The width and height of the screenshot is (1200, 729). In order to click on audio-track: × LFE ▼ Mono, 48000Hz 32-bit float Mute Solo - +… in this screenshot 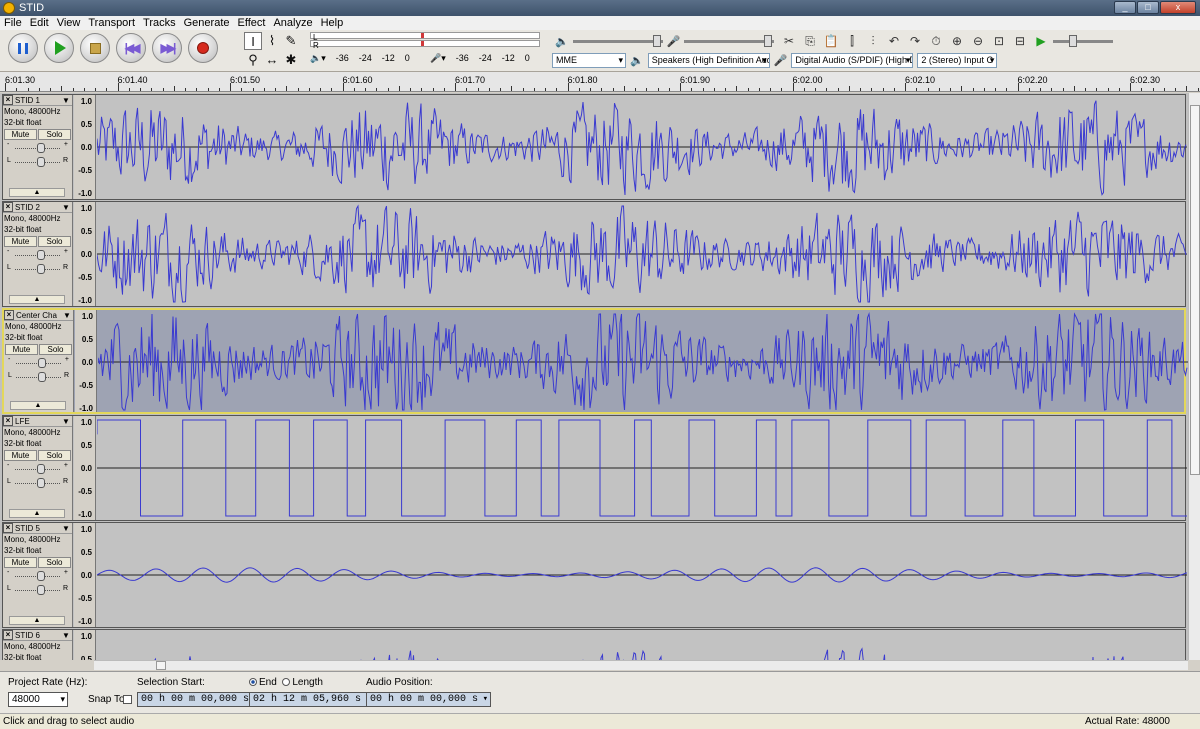, I will do `click(594, 468)`.